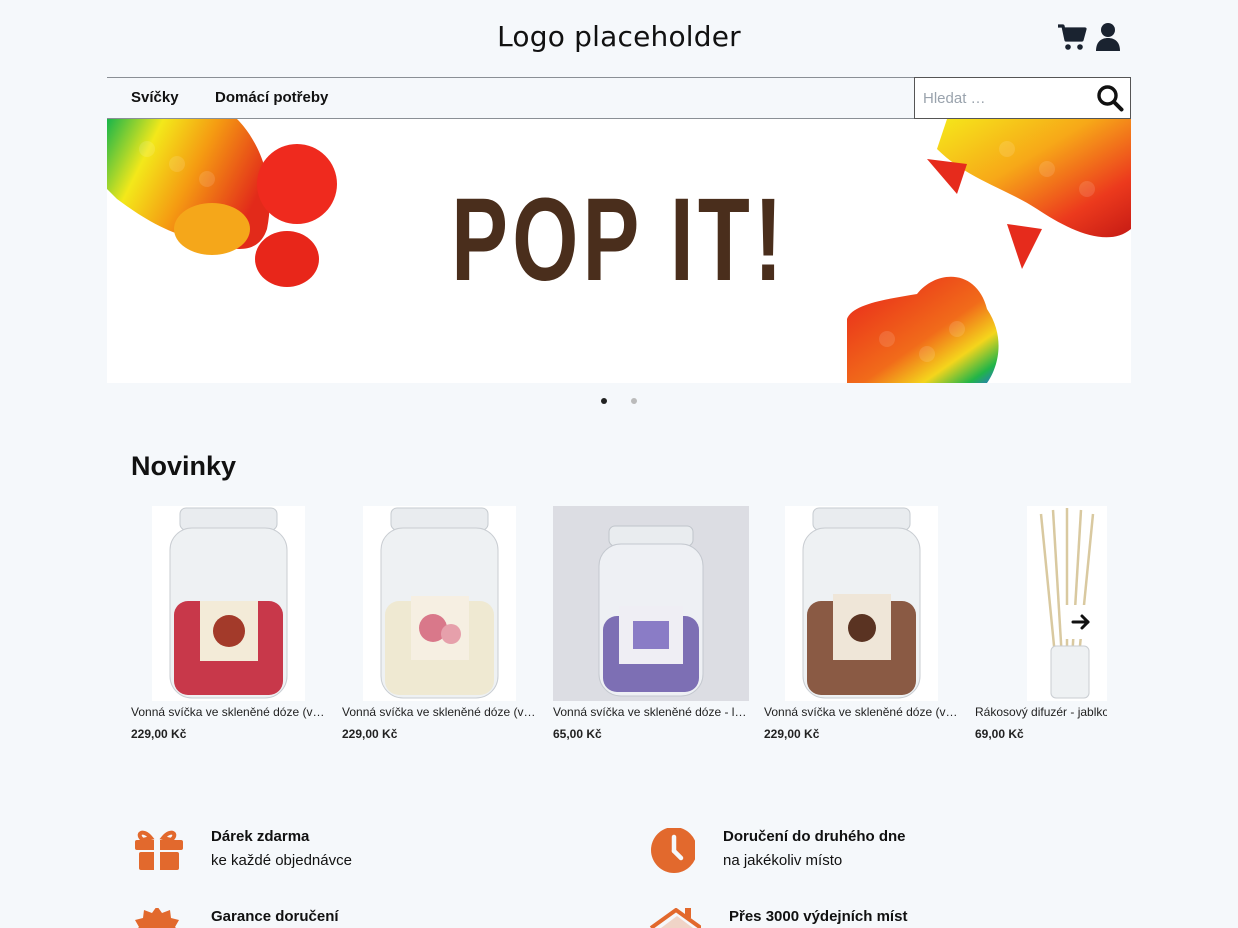 Image resolution: width=1238 pixels, height=928 pixels. Describe the element at coordinates (184, 466) in the screenshot. I see `section-title-novinky: Novinky` at that location.